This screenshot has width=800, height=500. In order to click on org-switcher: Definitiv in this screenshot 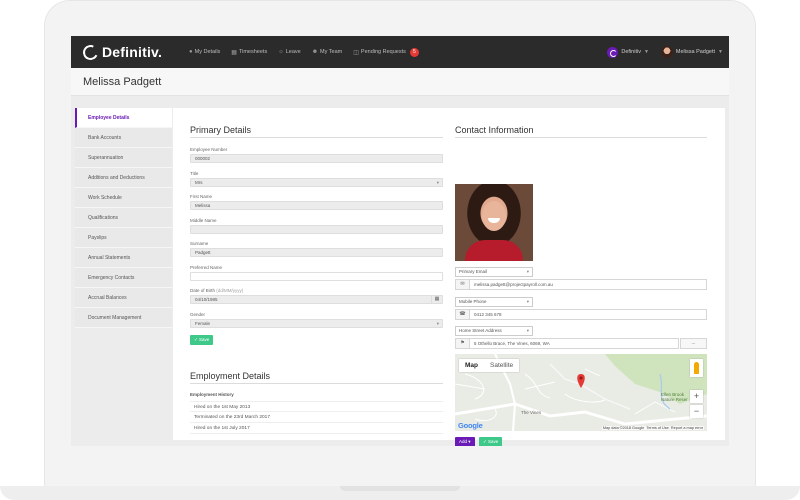, I will do `click(631, 52)`.